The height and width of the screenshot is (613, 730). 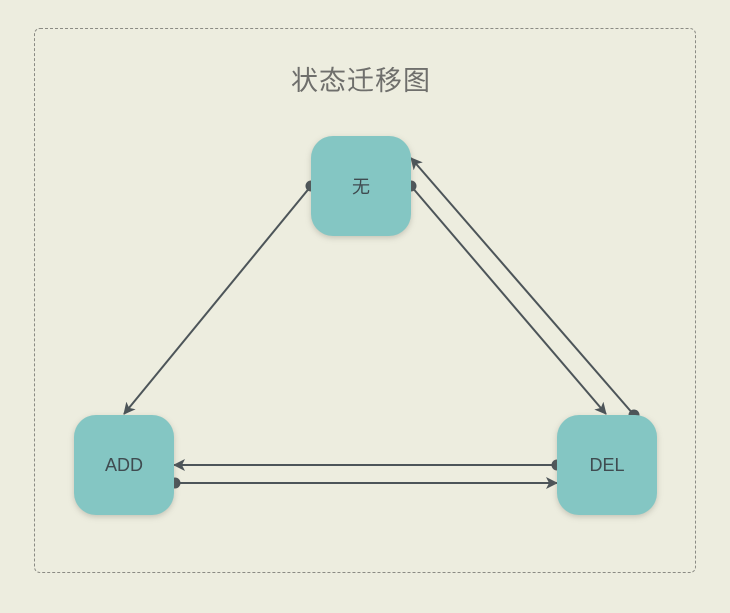 I want to click on state-label-del: DEL, so click(x=607, y=464).